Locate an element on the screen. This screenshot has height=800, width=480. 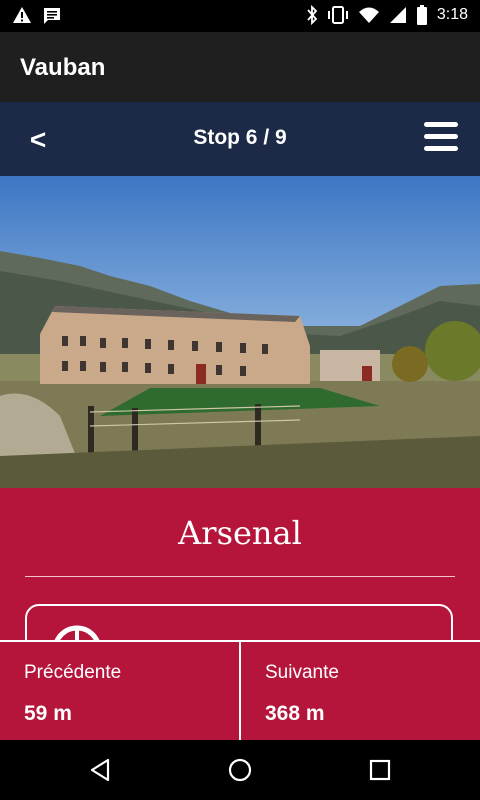
home-circle-icon is located at coordinates (240, 770).